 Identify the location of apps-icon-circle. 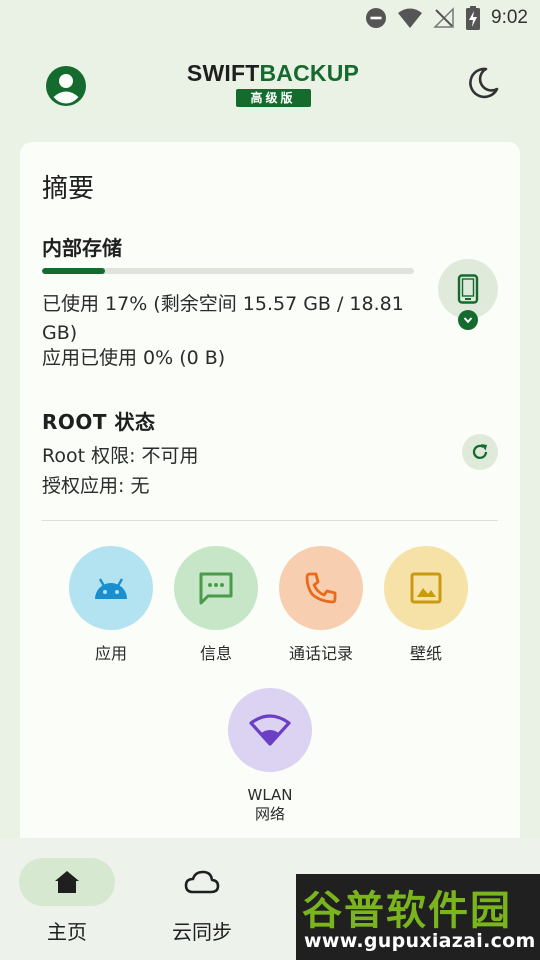
(111, 588).